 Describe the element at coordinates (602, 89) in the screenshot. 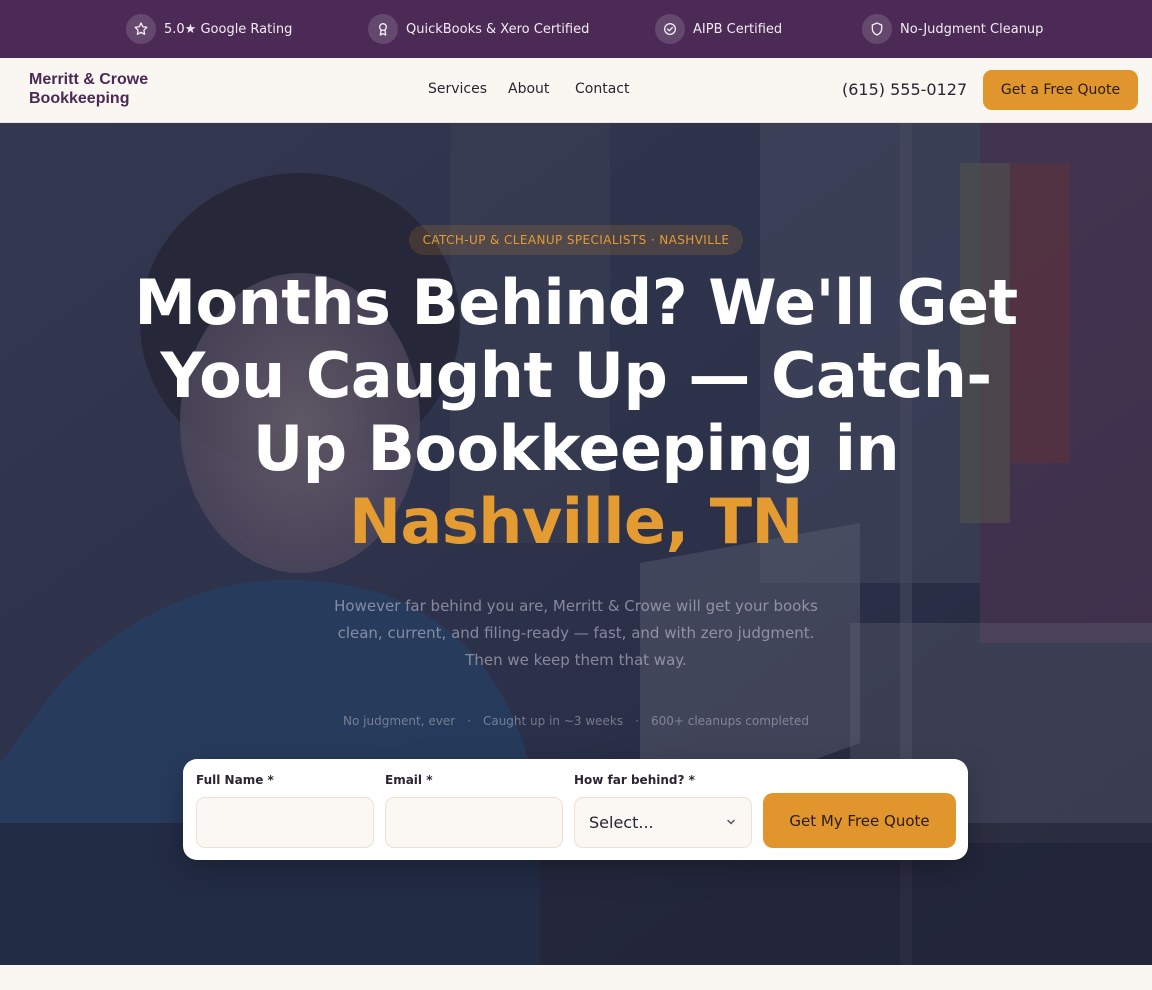

I see `nav-link-contact: Contact` at that location.